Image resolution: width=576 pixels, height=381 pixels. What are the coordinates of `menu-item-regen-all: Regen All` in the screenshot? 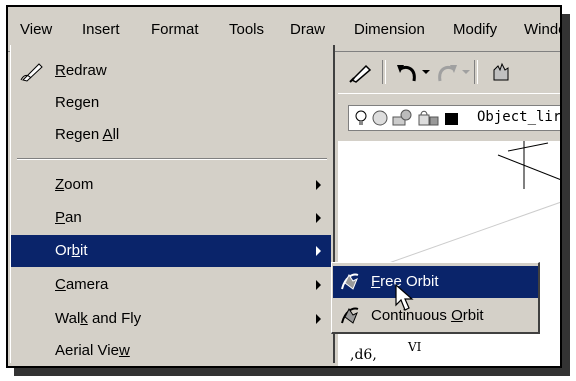 It's located at (171, 135).